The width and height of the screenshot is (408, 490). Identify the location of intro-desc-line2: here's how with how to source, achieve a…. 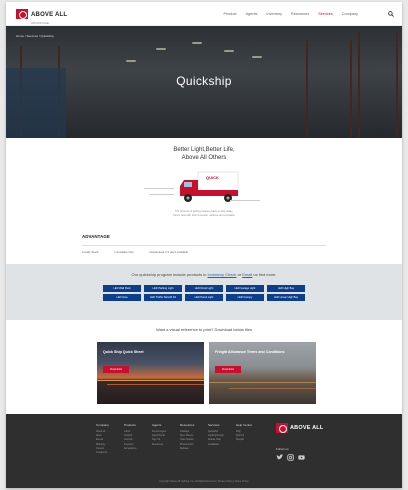
(204, 215).